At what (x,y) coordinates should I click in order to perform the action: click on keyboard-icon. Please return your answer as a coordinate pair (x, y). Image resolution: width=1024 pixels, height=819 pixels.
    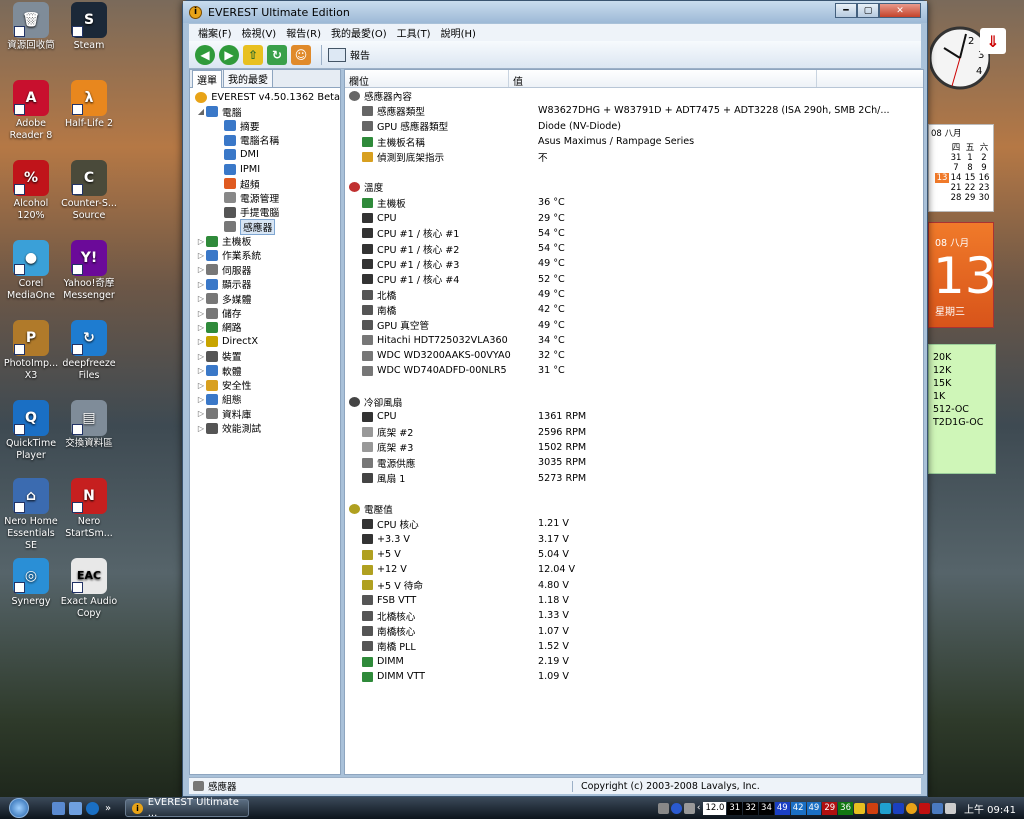
    Looking at the image, I should click on (663, 808).